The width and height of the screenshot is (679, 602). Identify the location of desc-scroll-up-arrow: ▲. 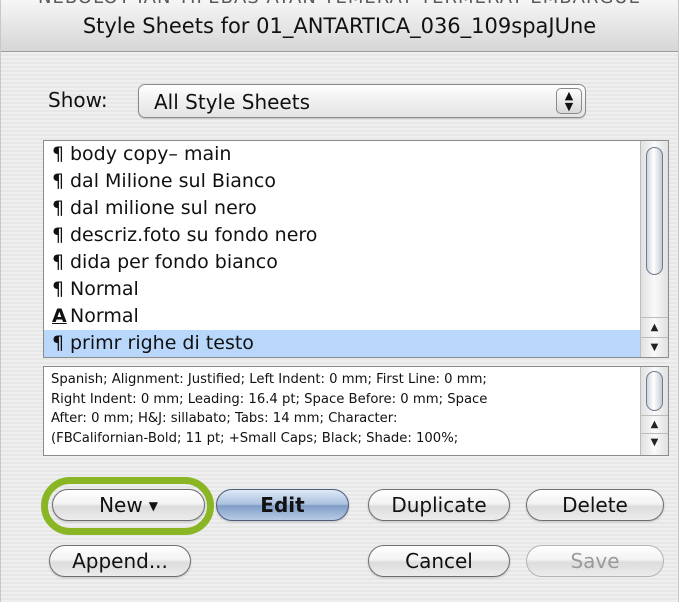
(654, 424).